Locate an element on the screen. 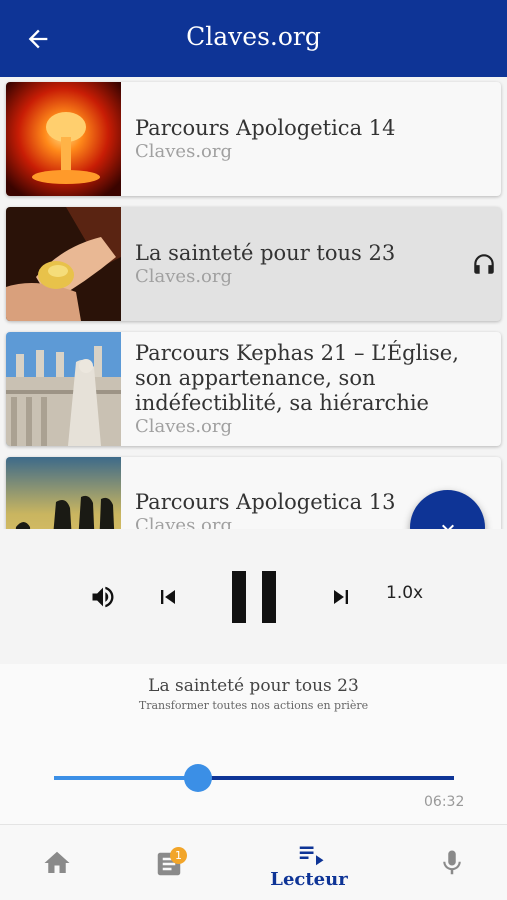  headphones-icon is located at coordinates (484, 264).